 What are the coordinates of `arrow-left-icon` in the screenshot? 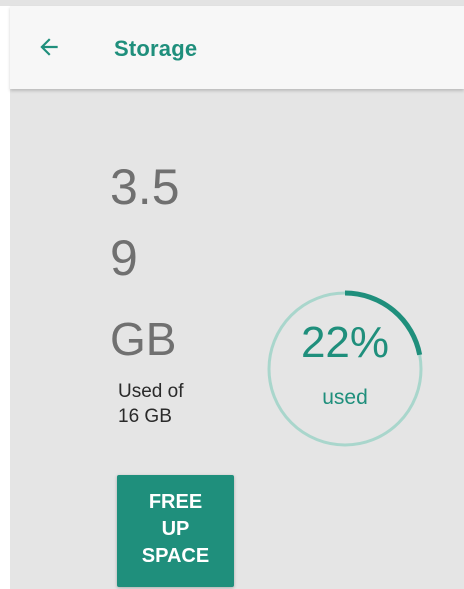 It's located at (49, 47).